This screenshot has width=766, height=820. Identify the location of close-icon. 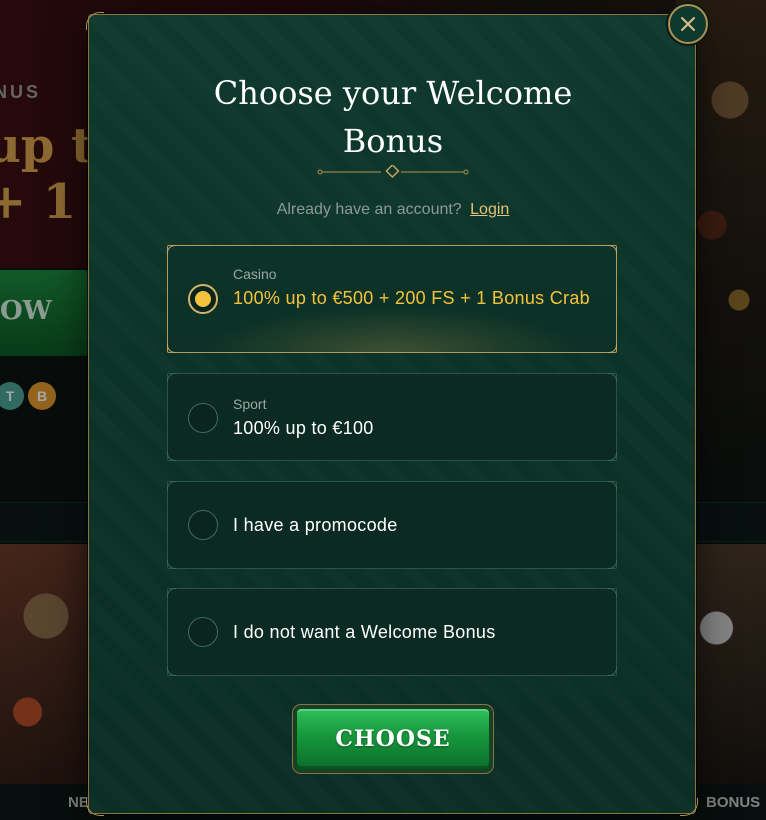
(688, 24).